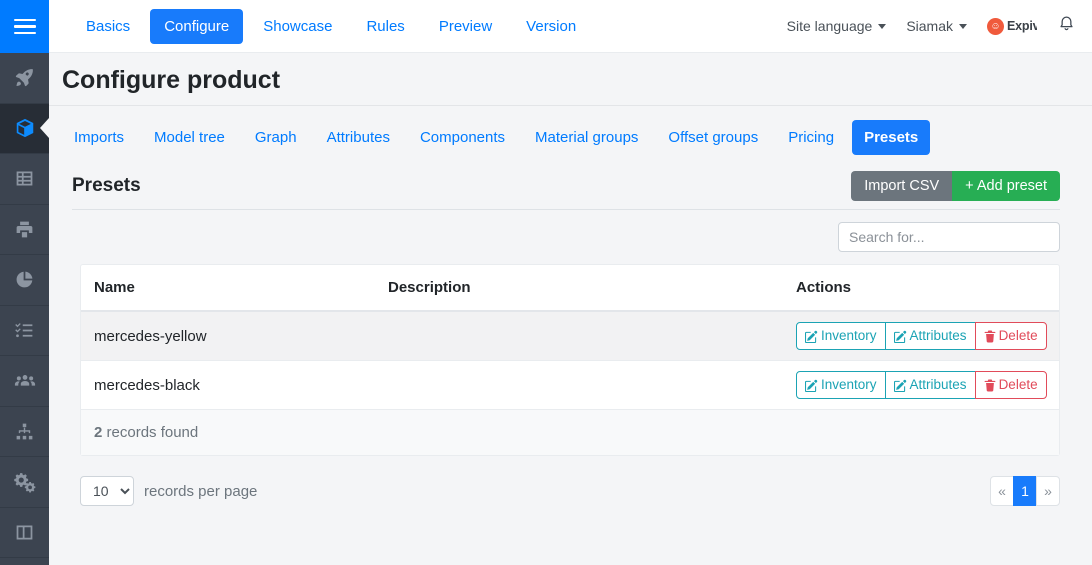 The image size is (1092, 565). I want to click on sidebar-item-users, so click(24, 381).